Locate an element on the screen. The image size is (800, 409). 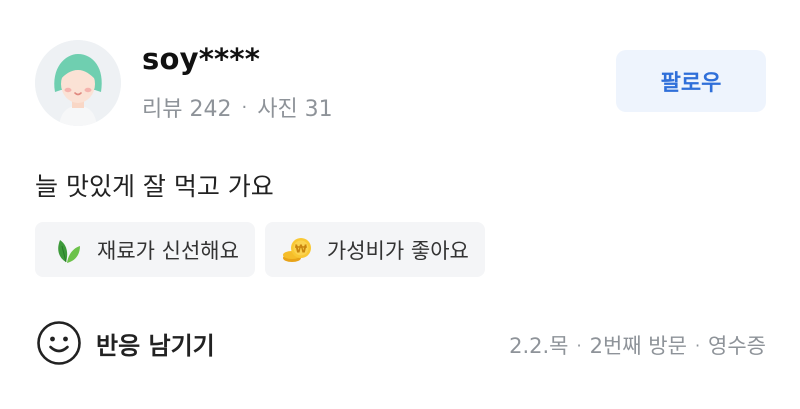
visit-count: 2번째 방문 is located at coordinates (638, 346).